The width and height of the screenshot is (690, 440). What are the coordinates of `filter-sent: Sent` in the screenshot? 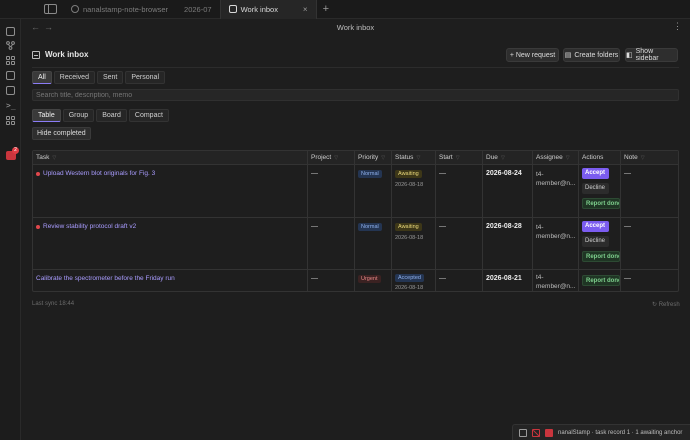 It's located at (110, 77).